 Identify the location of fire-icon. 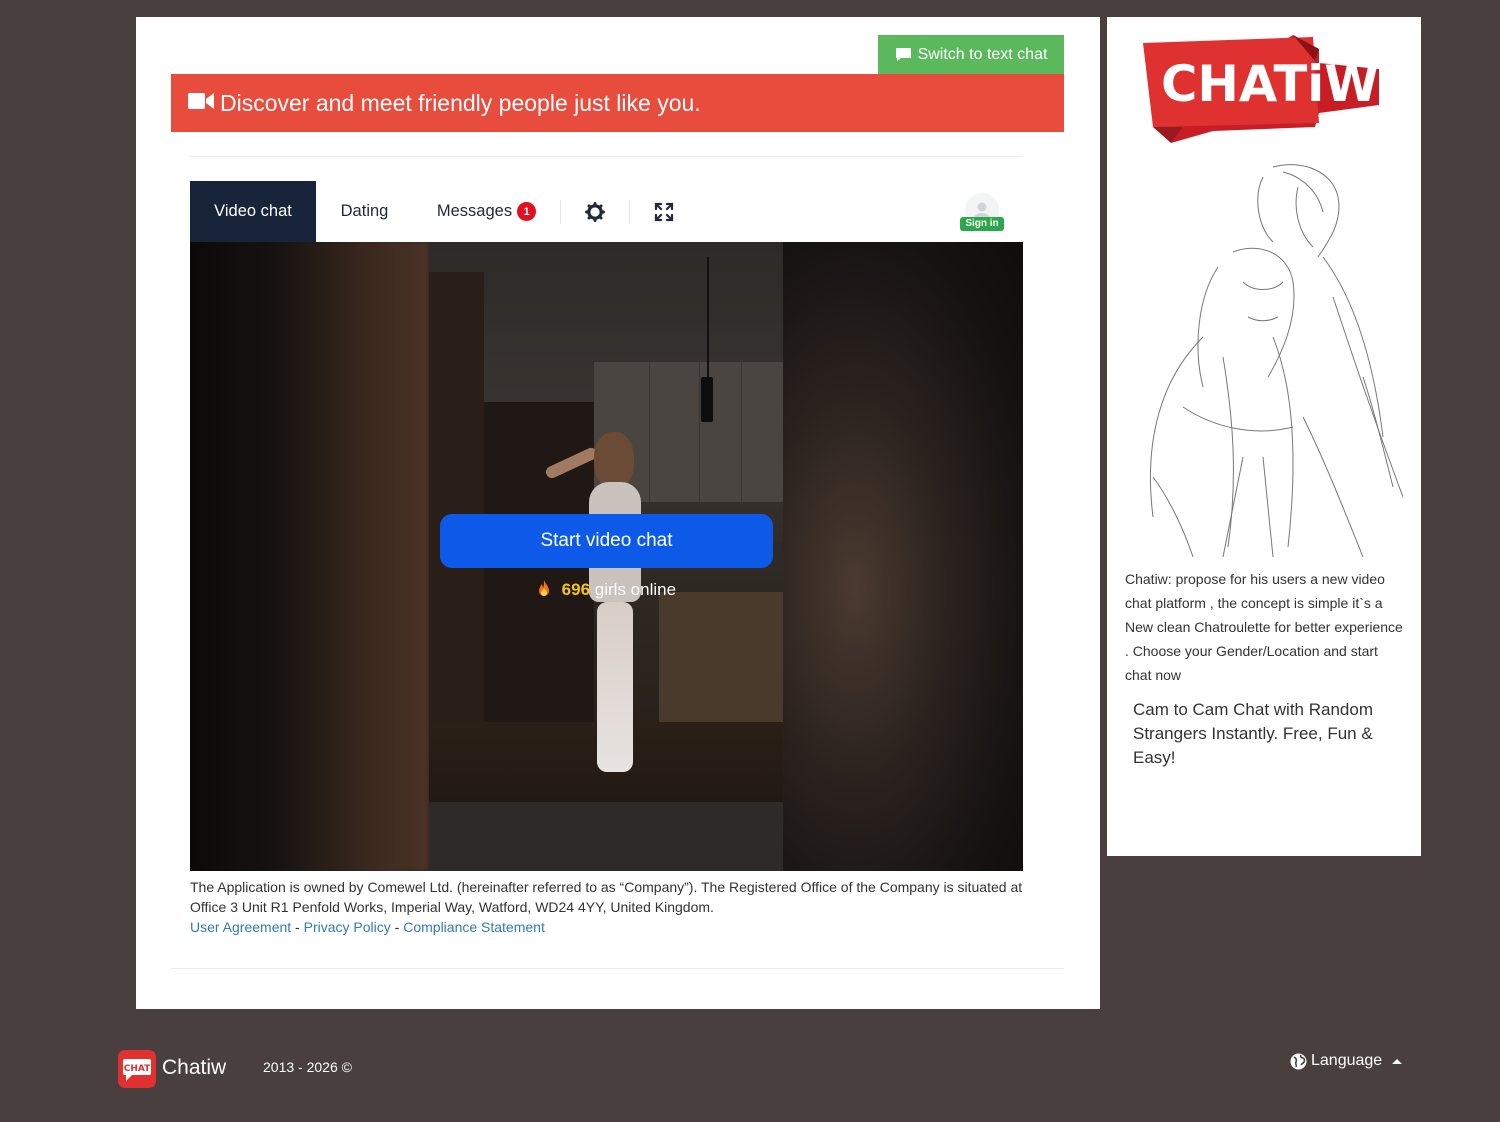
(543, 588).